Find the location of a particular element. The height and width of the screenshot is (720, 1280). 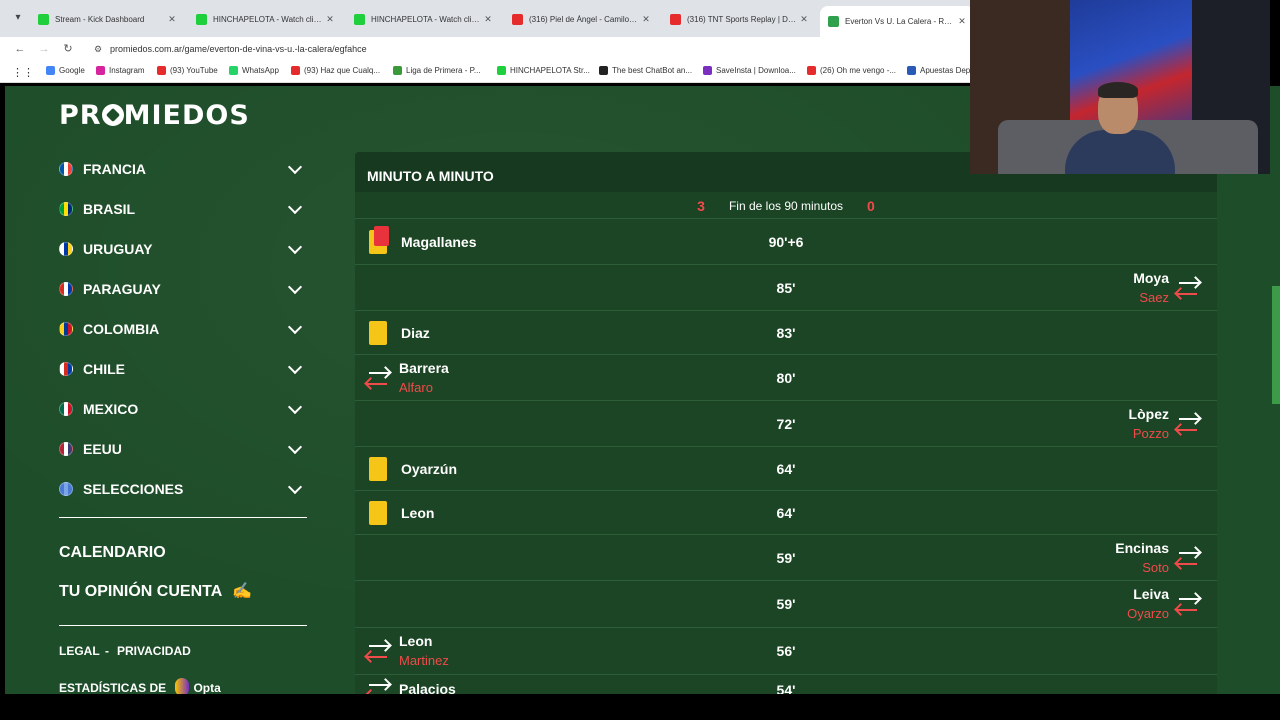

sidebar-item-label: MEXICO is located at coordinates (111, 409).